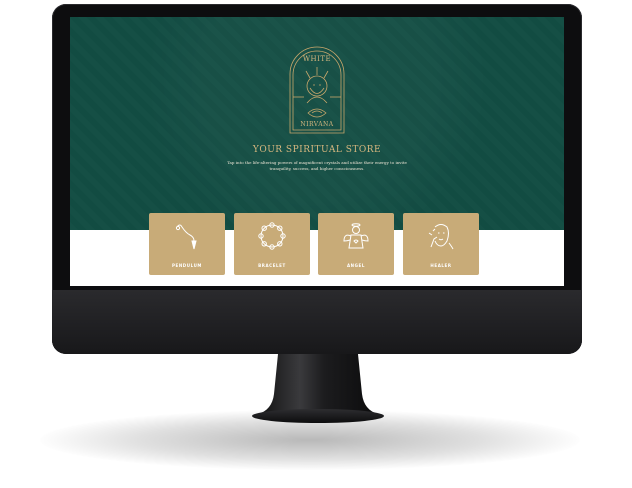 The width and height of the screenshot is (632, 488). Describe the element at coordinates (317, 59) in the screenshot. I see `logo-top-text: WHITE` at that location.